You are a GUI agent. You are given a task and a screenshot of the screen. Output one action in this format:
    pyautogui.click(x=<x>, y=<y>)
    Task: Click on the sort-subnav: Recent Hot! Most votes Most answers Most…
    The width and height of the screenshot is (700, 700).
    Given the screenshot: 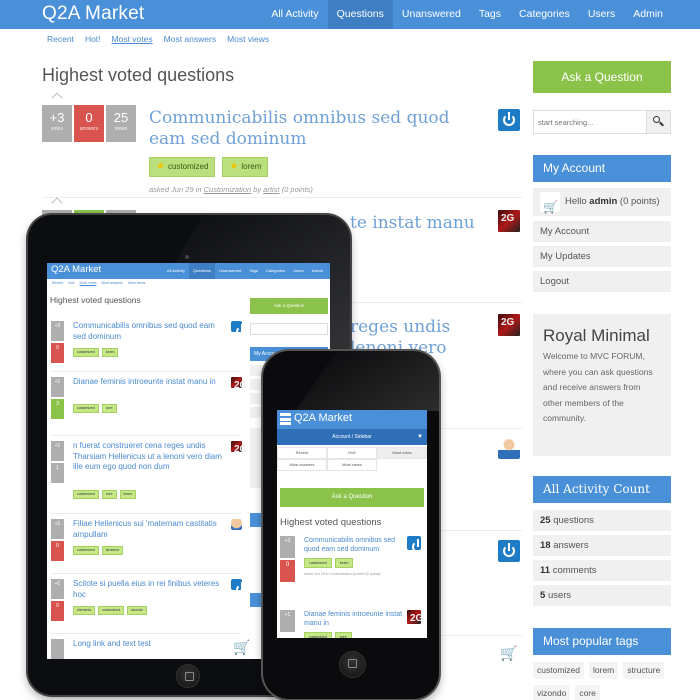 What is the action you would take?
    pyautogui.click(x=158, y=39)
    